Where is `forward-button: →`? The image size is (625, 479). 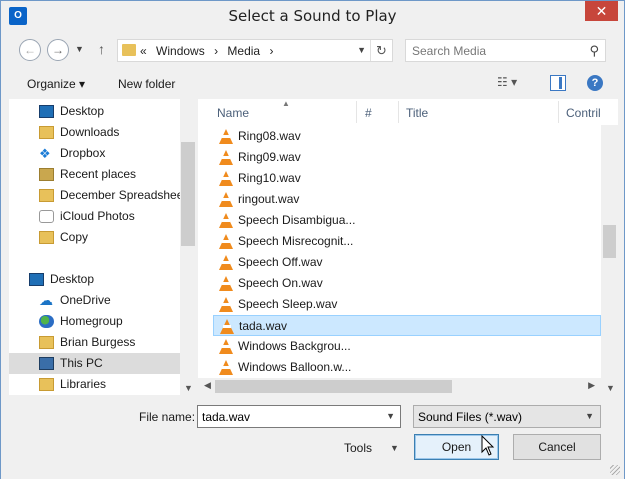 forward-button: → is located at coordinates (58, 50).